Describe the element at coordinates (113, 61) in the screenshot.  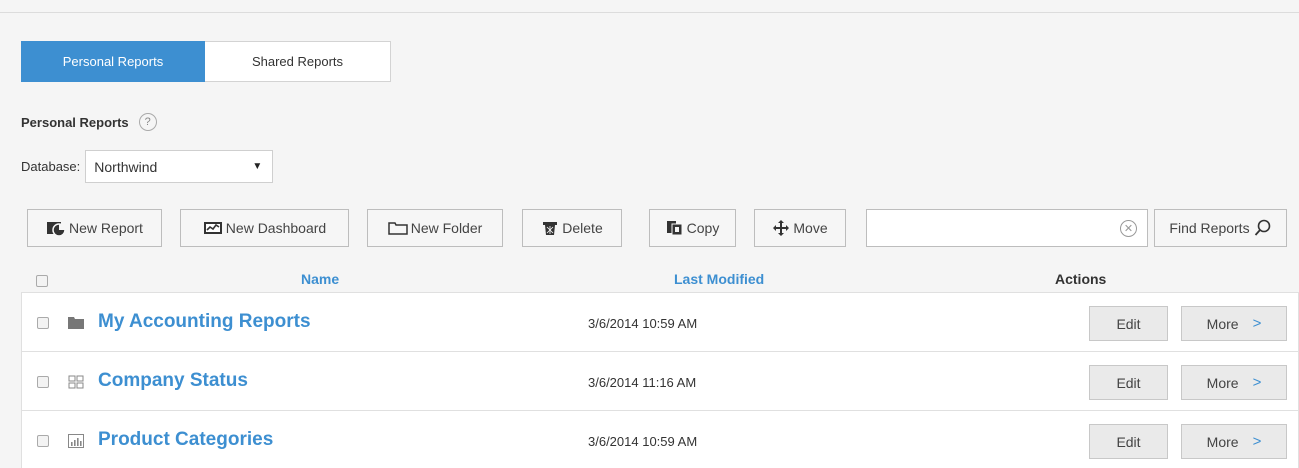
I see `tab-personal-reports: Personal Reports` at that location.